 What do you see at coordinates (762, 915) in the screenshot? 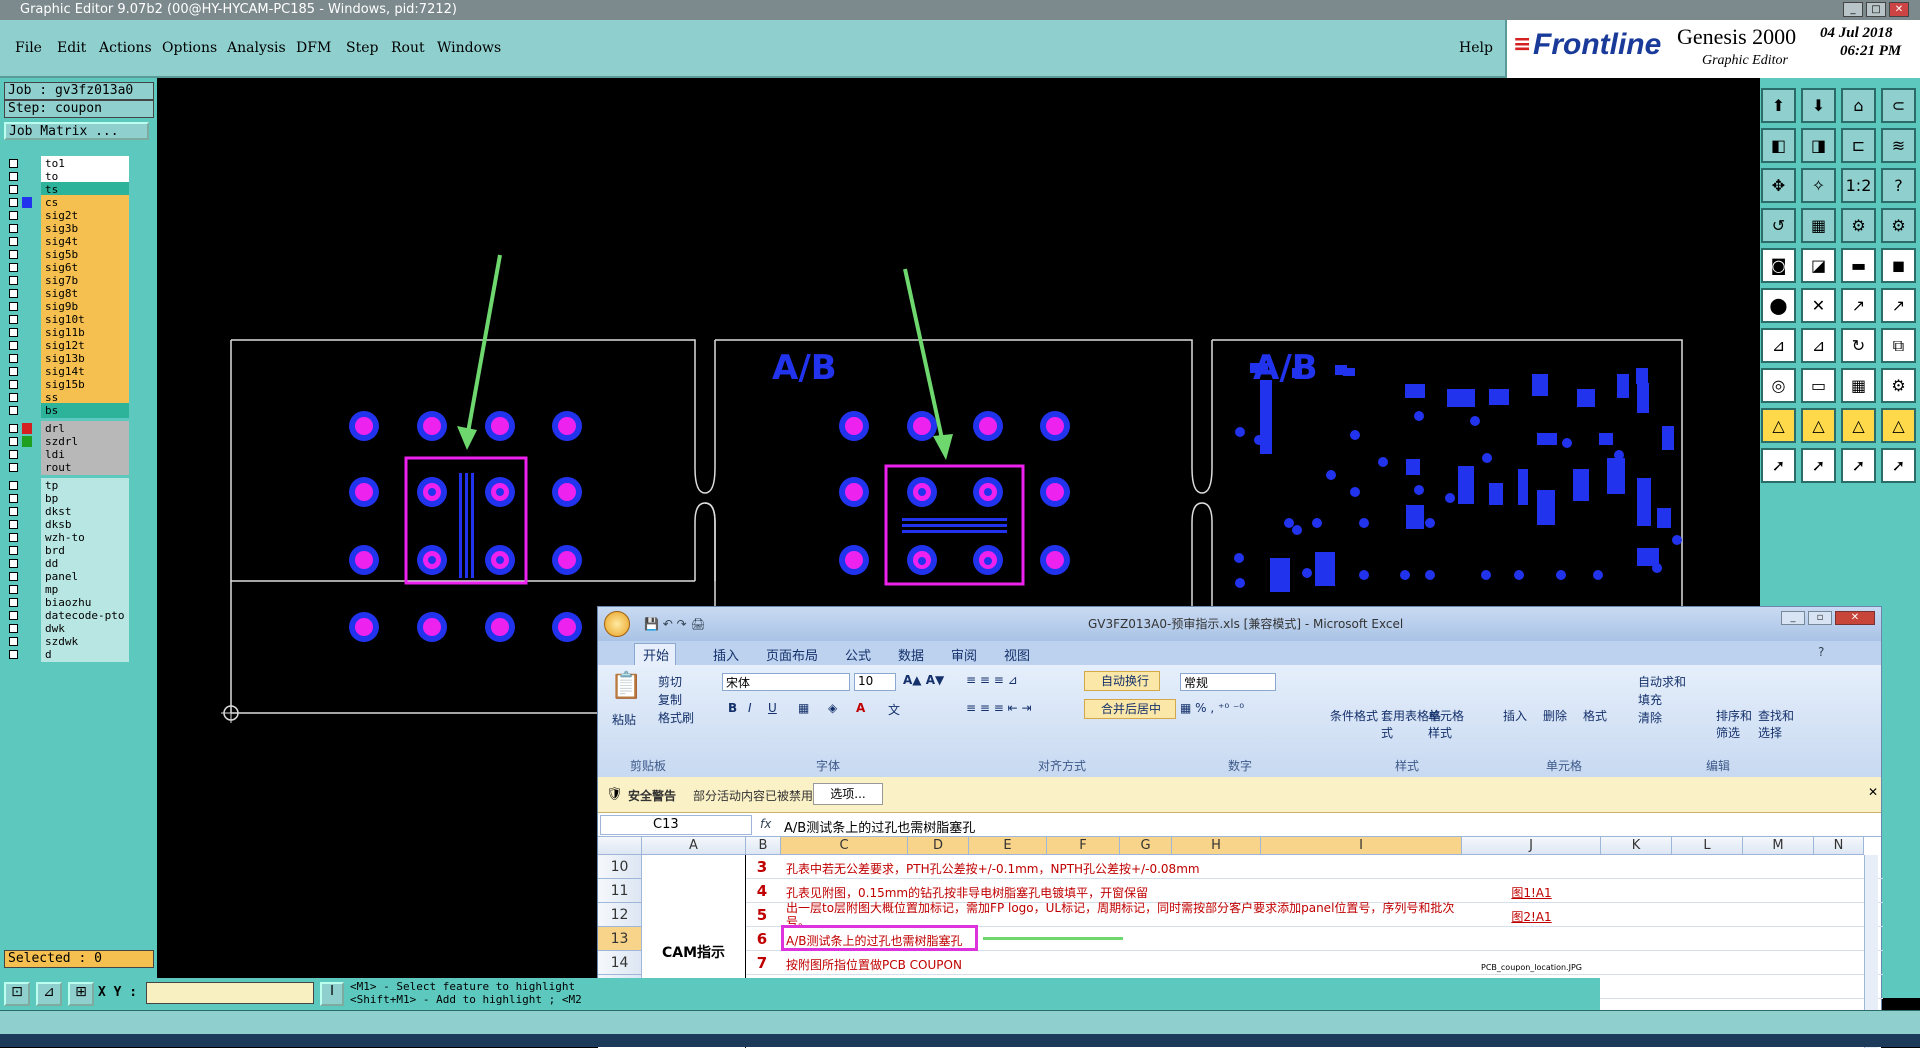
I see `item-number: 5` at bounding box center [762, 915].